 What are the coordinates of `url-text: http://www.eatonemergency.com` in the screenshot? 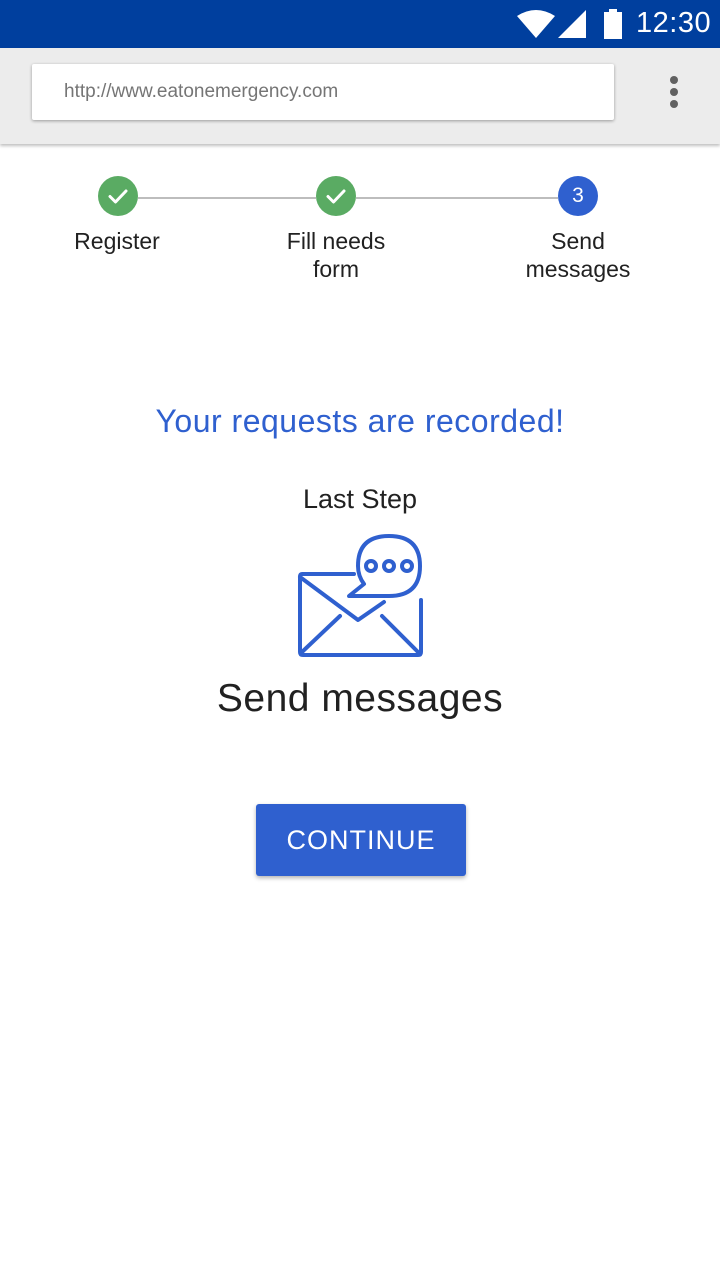 It's located at (201, 91).